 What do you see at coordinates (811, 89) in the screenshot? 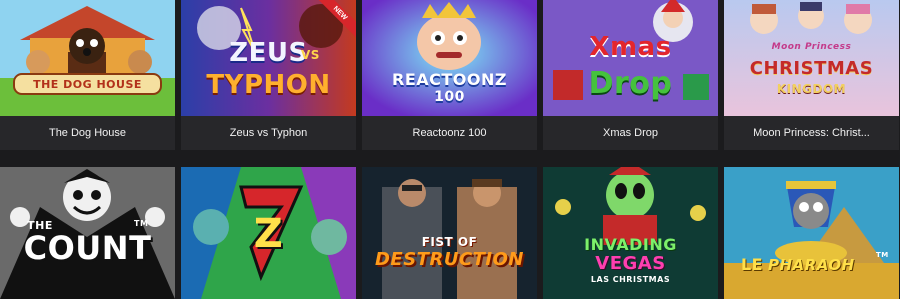
I see `game-logo-text-2: KINGDOM` at bounding box center [811, 89].